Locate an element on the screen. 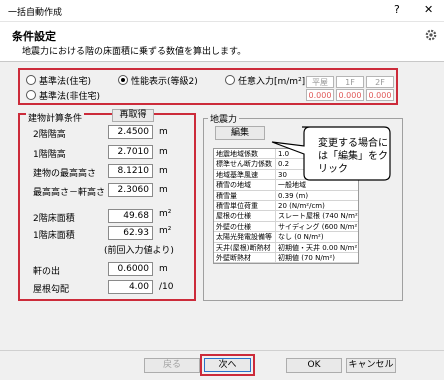  field-label: 1階階高 is located at coordinates (49, 155).